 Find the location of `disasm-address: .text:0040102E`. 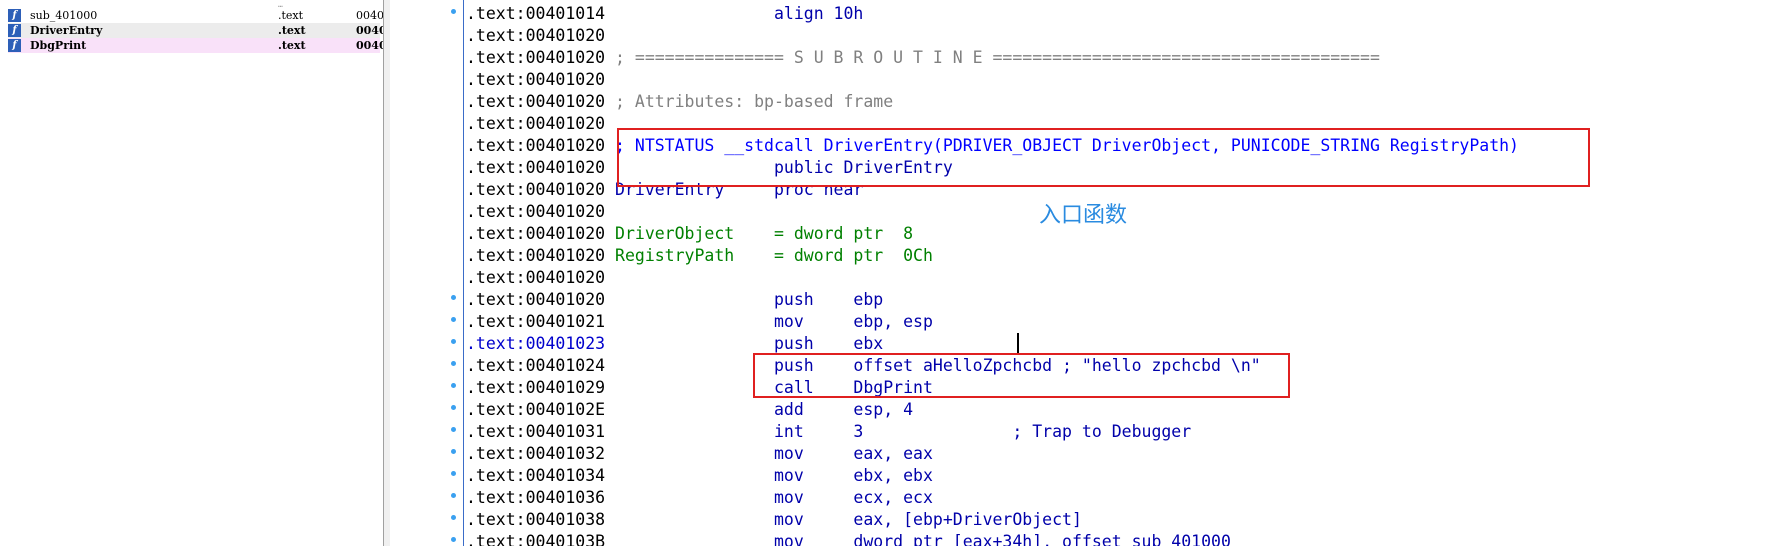

disasm-address: .text:0040102E is located at coordinates (536, 409).